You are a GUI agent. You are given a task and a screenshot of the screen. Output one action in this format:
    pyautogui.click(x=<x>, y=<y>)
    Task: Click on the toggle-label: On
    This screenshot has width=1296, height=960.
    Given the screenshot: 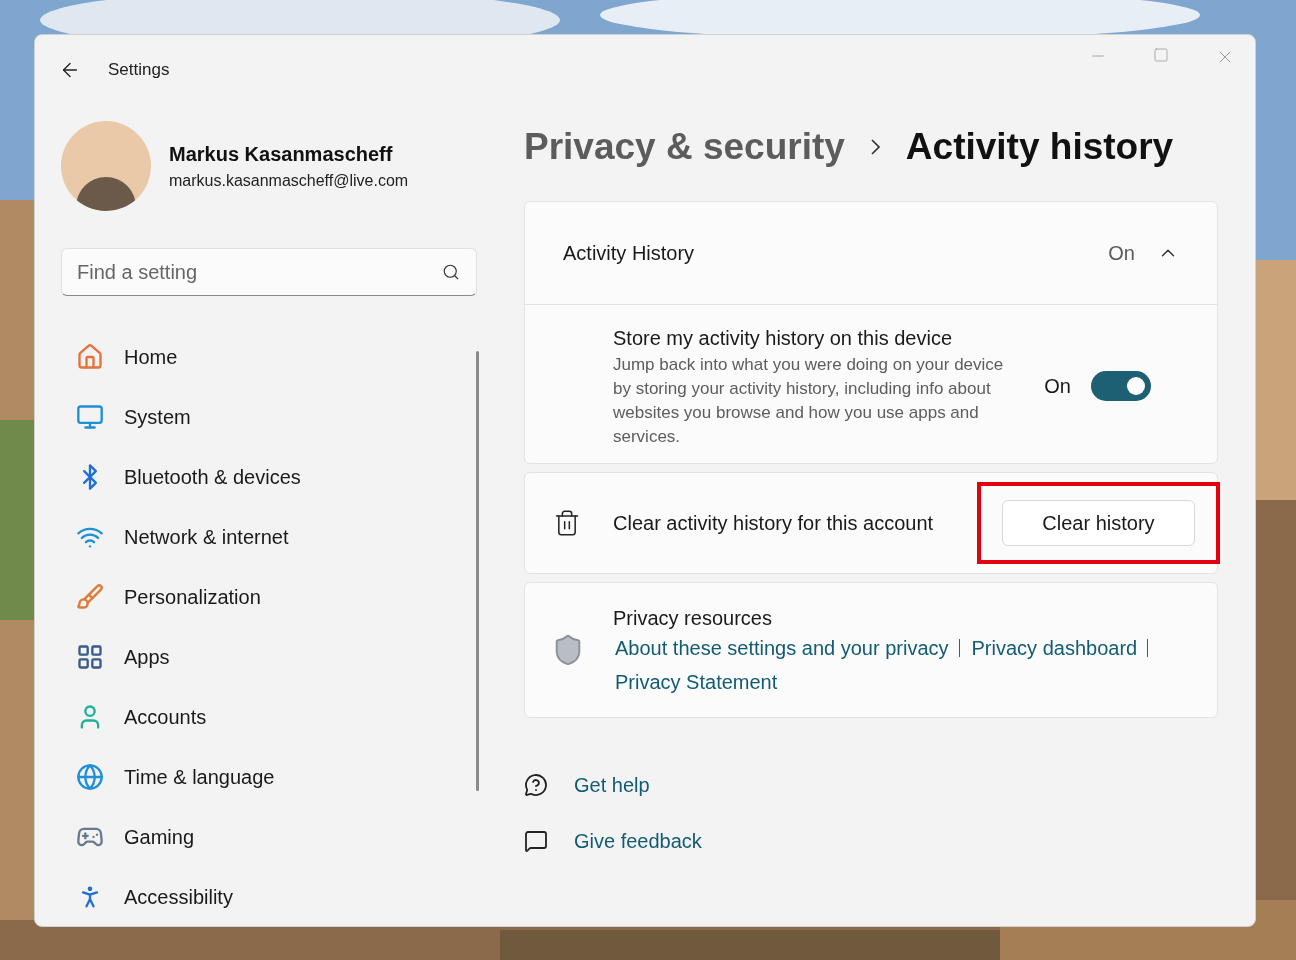 What is the action you would take?
    pyautogui.click(x=1057, y=386)
    